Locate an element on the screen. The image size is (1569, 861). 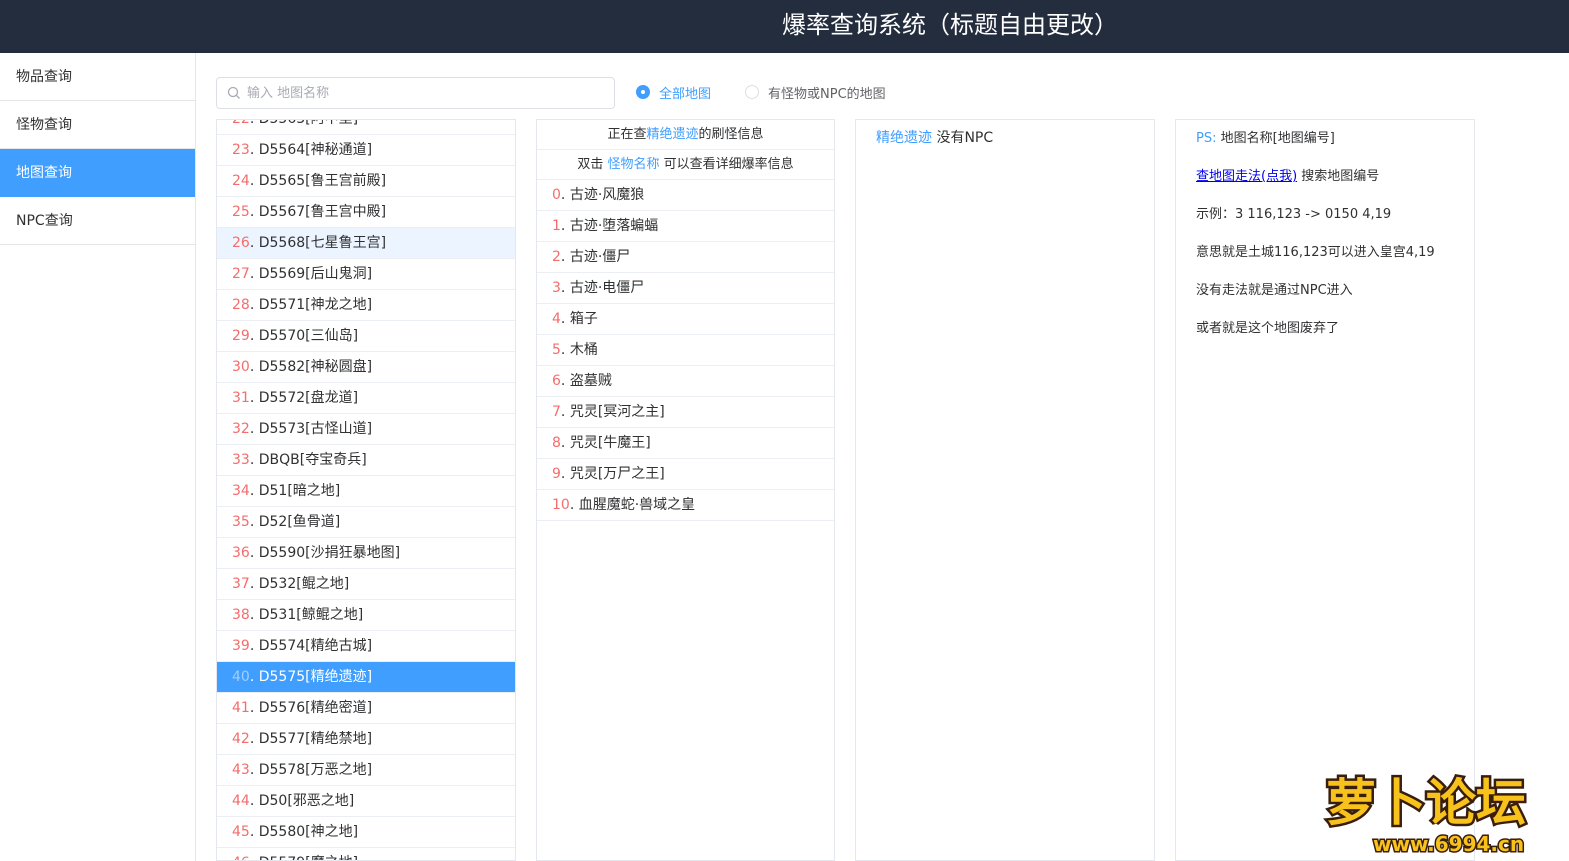
map-index: 27 is located at coordinates (241, 274).